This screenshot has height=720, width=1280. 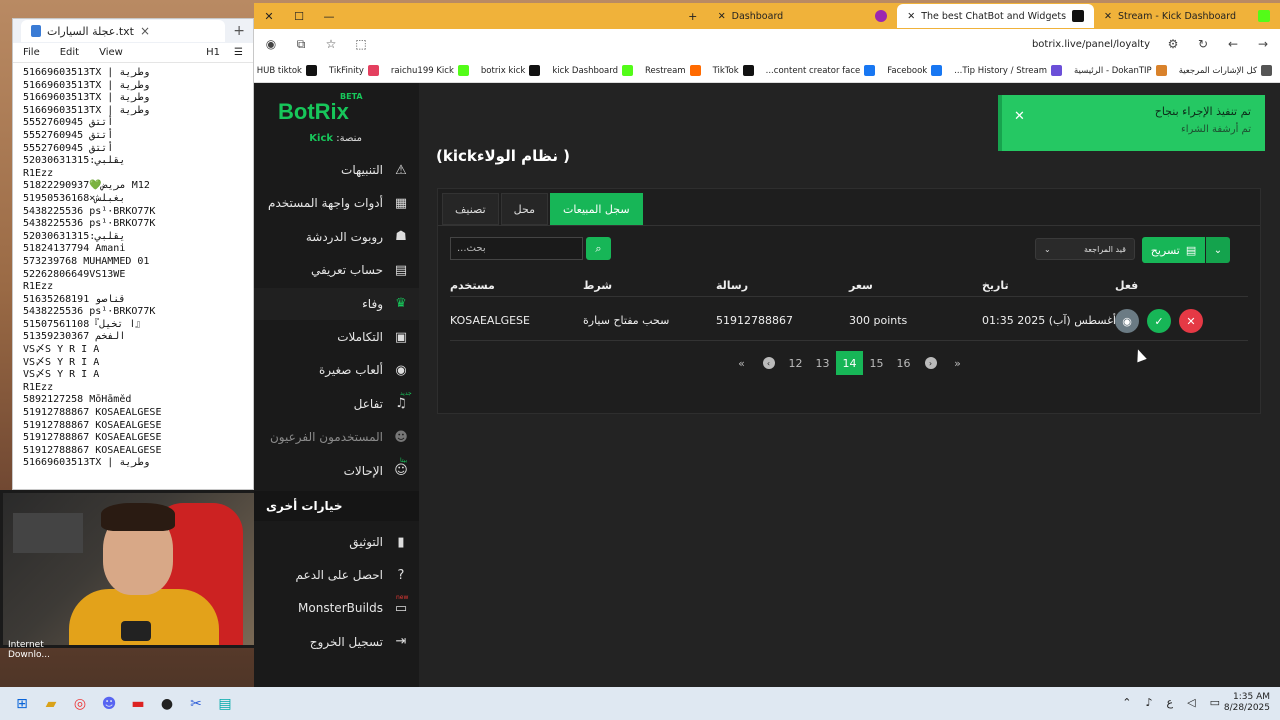 I want to click on sidebar-item: ▮ التوثيق, so click(x=336, y=542).